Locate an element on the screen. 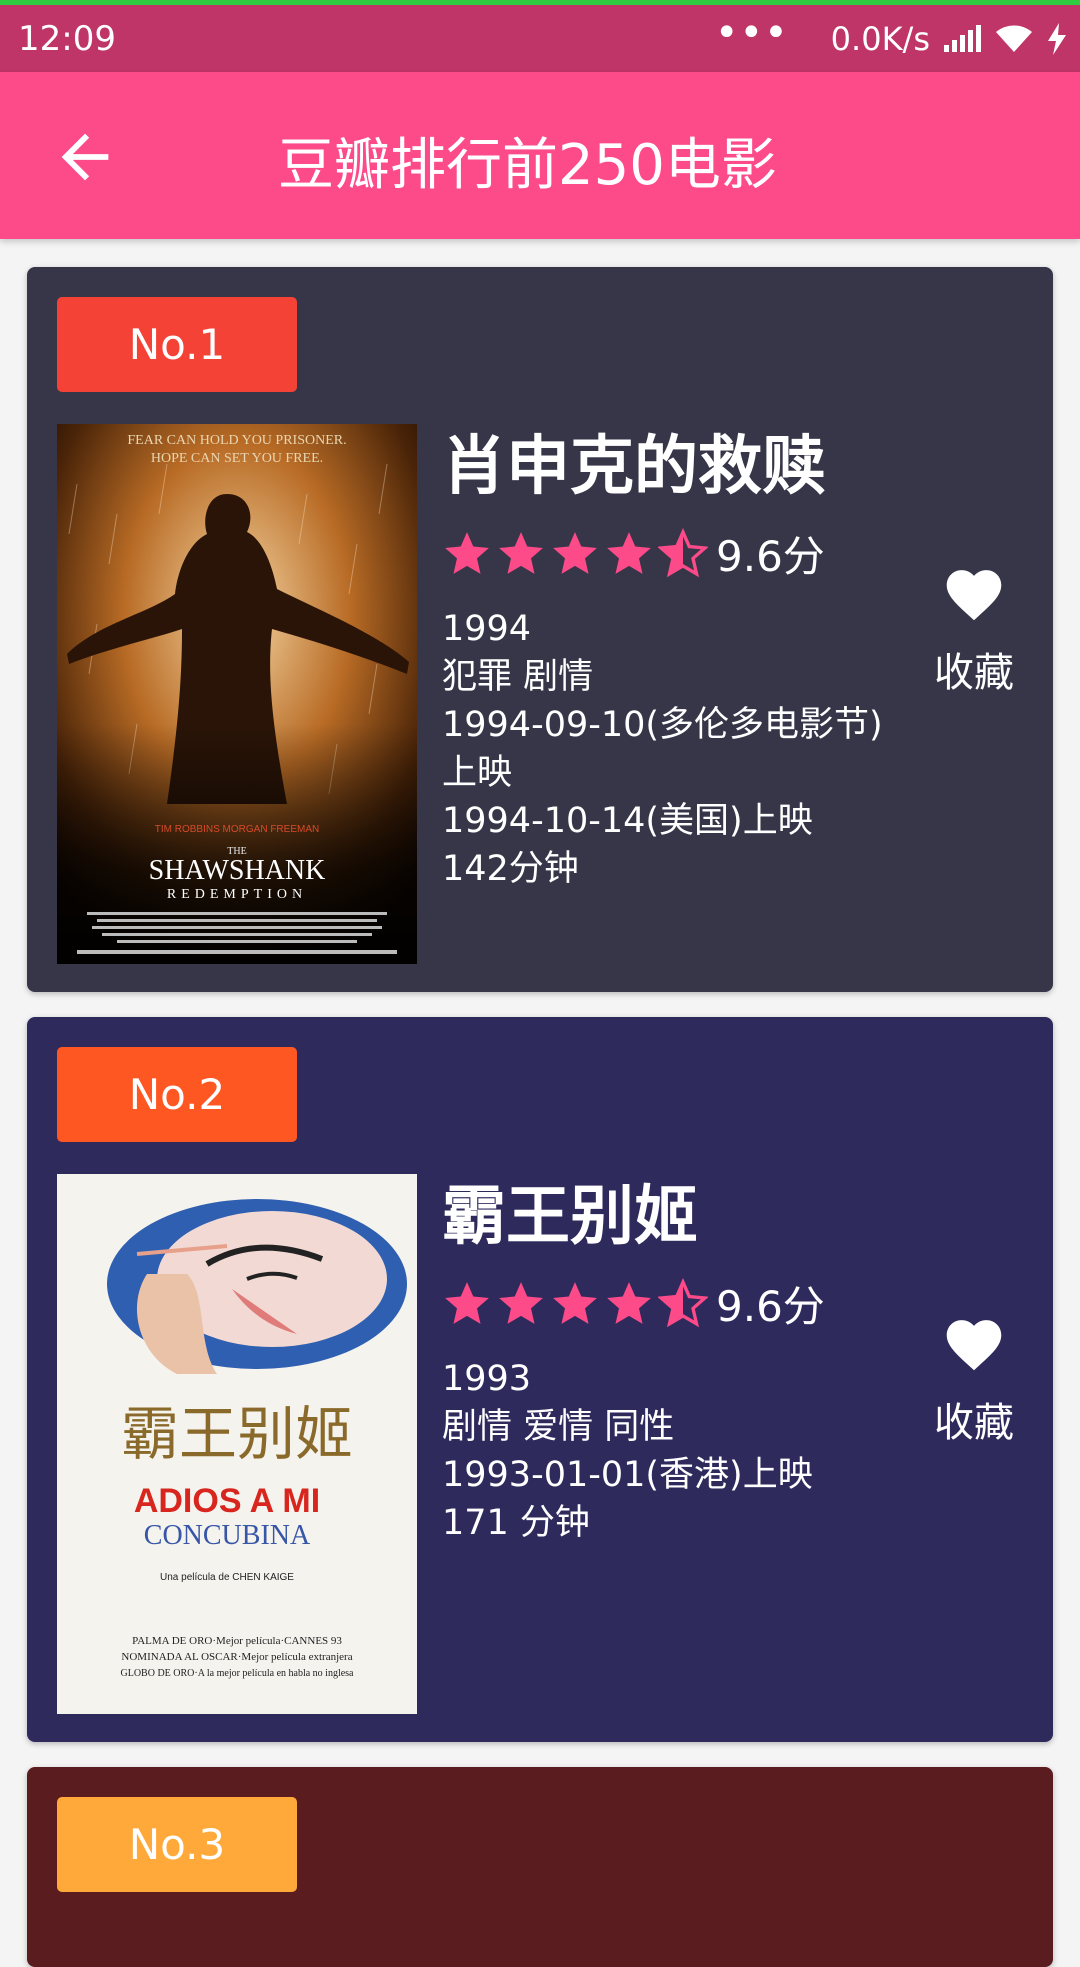  charging-icon is located at coordinates (1057, 39).